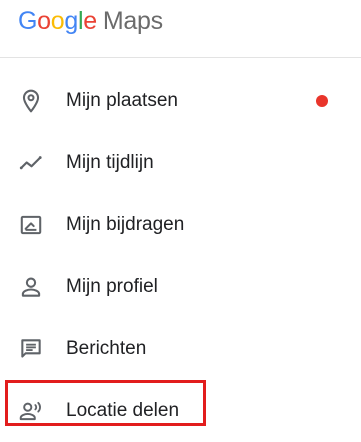  I want to click on timeline-icon, so click(31, 163).